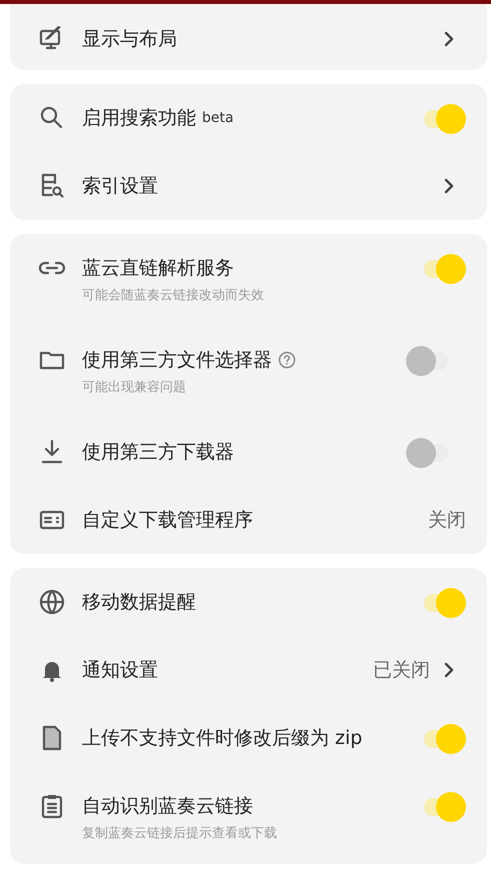  Describe the element at coordinates (222, 738) in the screenshot. I see `setting-title: 上传不支持文件时修改后缀为 zip` at that location.